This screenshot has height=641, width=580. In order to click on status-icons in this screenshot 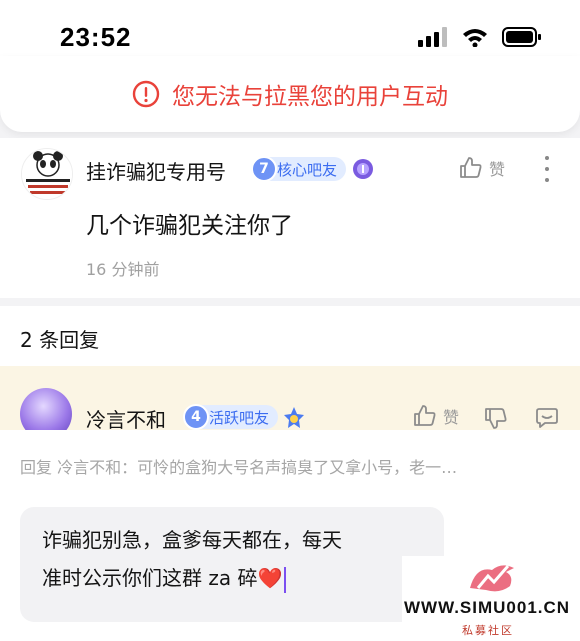, I will do `click(480, 37)`.